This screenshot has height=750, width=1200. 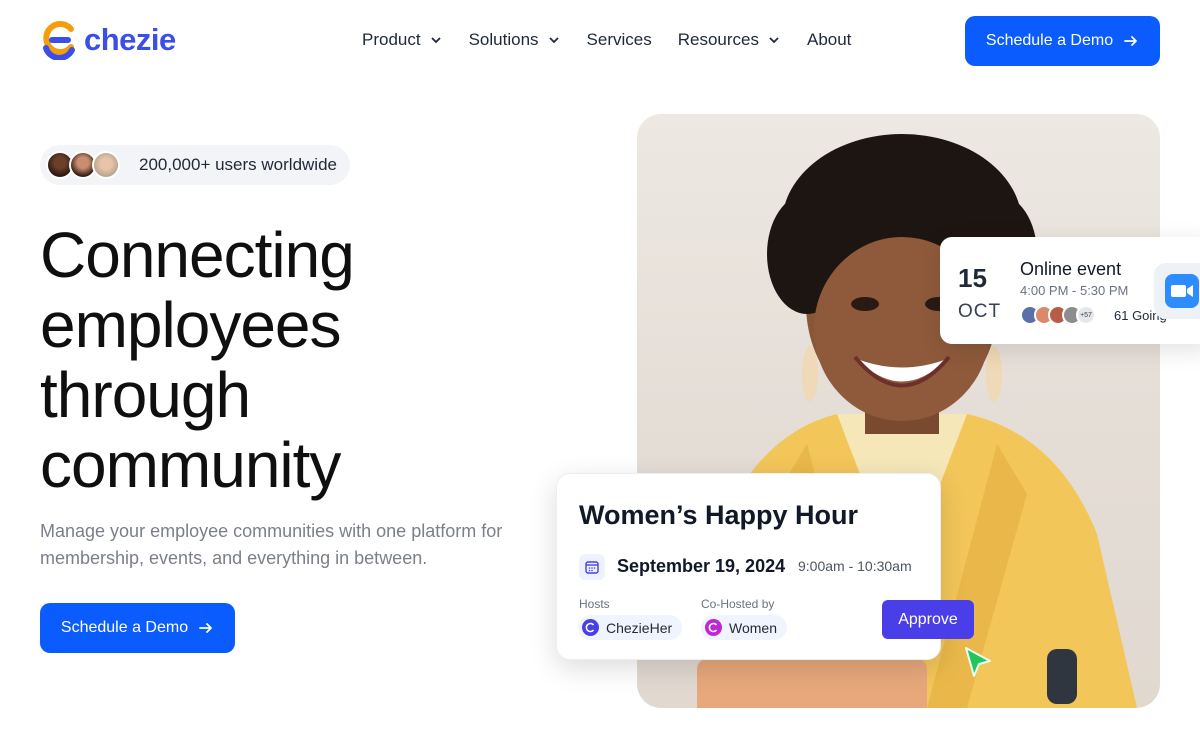 What do you see at coordinates (719, 515) in the screenshot?
I see `event-title: Women’s Happy Hour` at bounding box center [719, 515].